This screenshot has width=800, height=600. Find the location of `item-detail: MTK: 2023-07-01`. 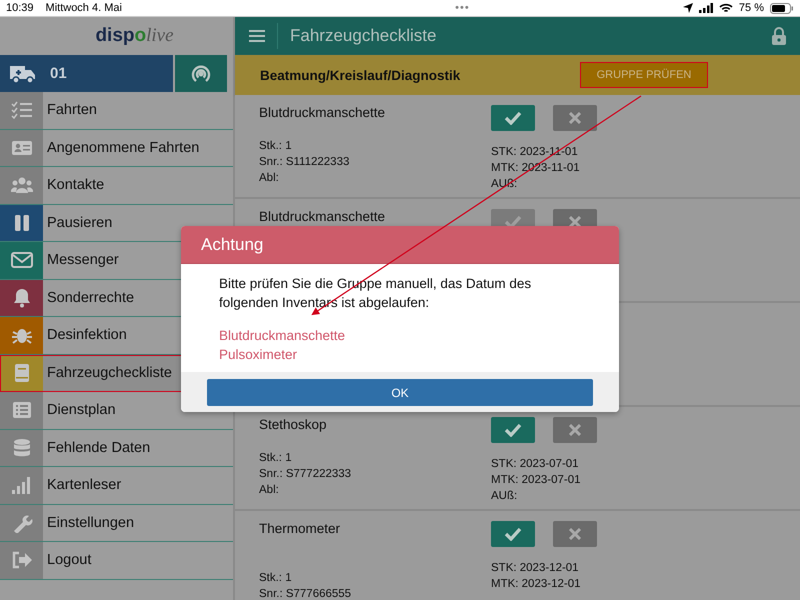

item-detail: MTK: 2023-07-01 is located at coordinates (536, 480).